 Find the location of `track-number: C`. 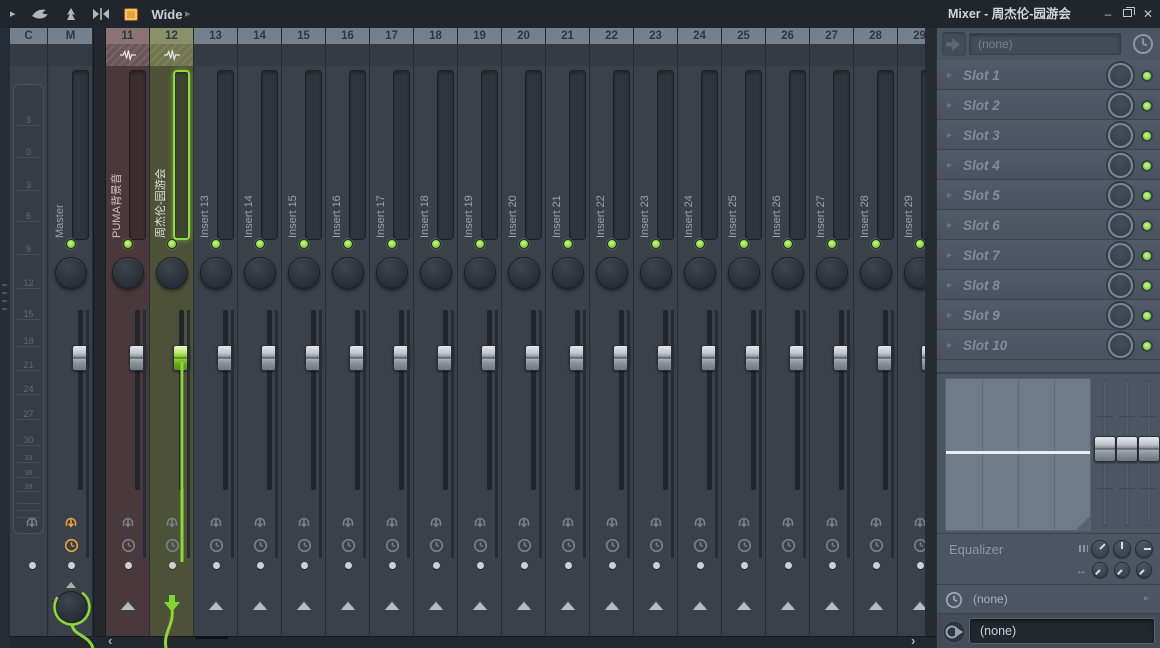

track-number: C is located at coordinates (28, 36).